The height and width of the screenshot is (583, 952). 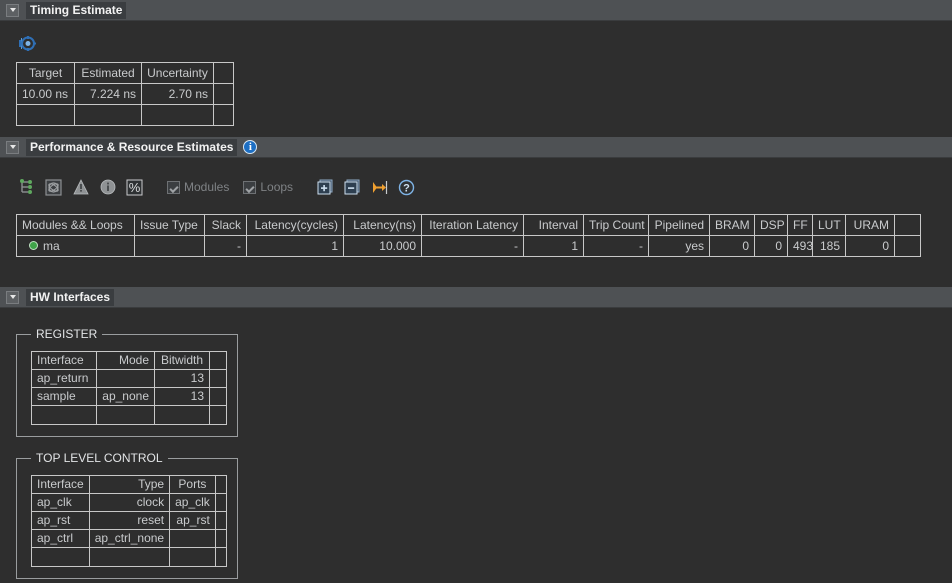 What do you see at coordinates (268, 187) in the screenshot?
I see `loops-checkbox: Loops` at bounding box center [268, 187].